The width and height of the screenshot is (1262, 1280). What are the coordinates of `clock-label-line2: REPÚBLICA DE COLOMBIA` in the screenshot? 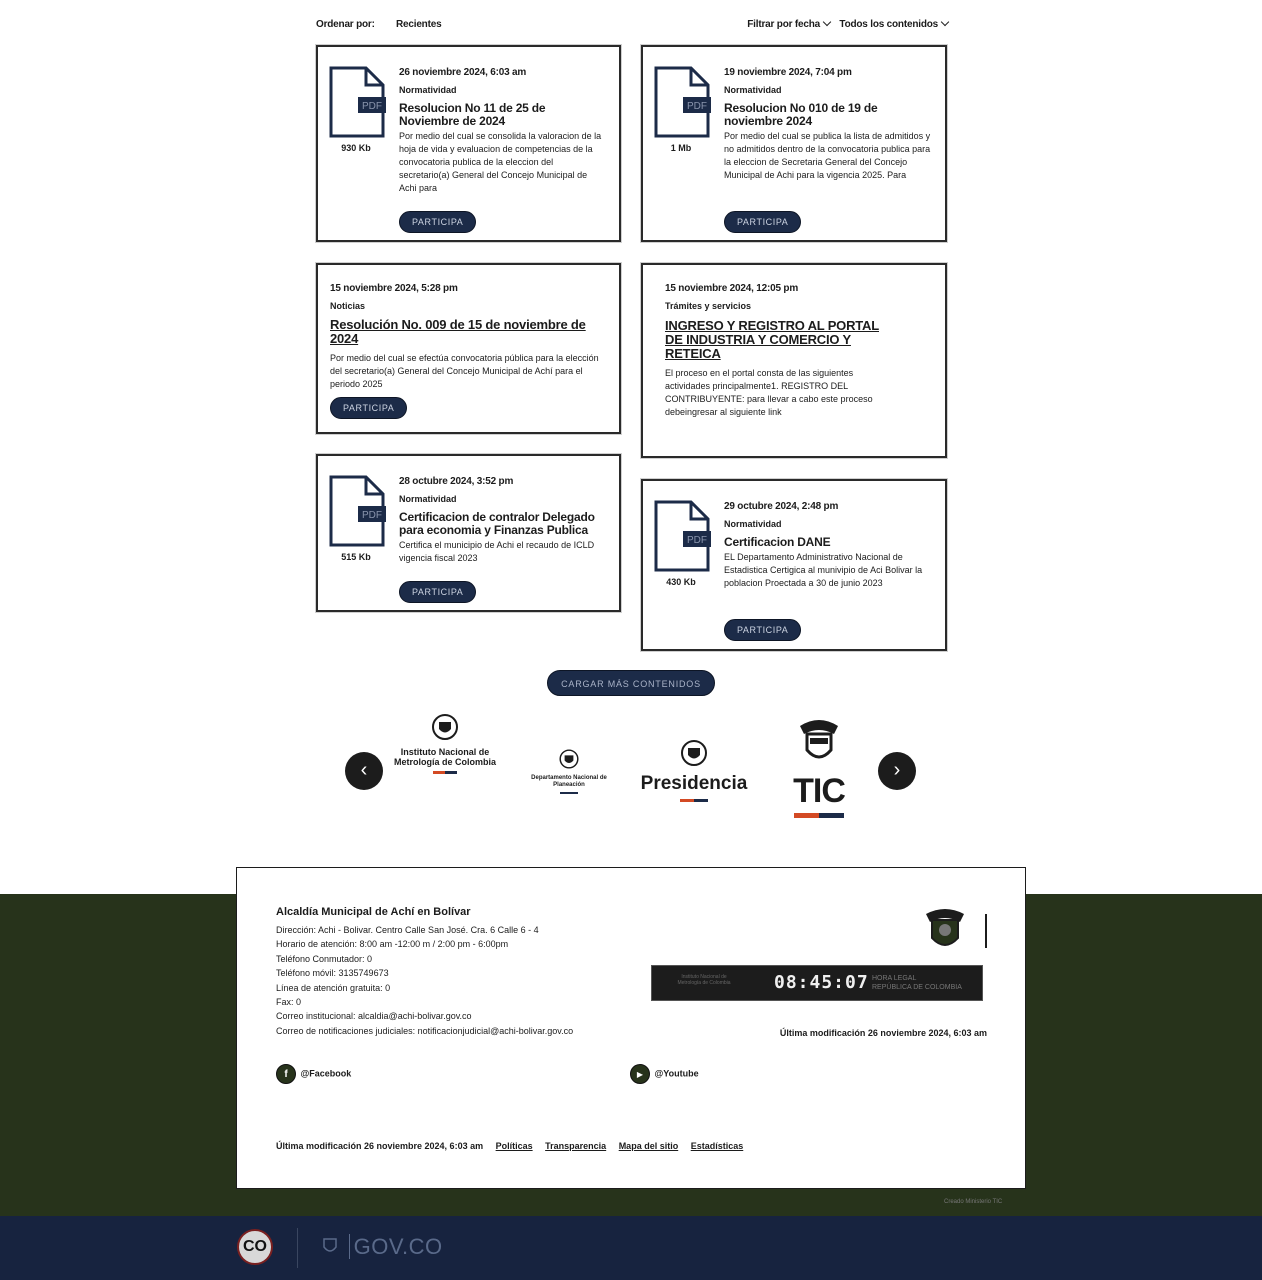 It's located at (917, 987).